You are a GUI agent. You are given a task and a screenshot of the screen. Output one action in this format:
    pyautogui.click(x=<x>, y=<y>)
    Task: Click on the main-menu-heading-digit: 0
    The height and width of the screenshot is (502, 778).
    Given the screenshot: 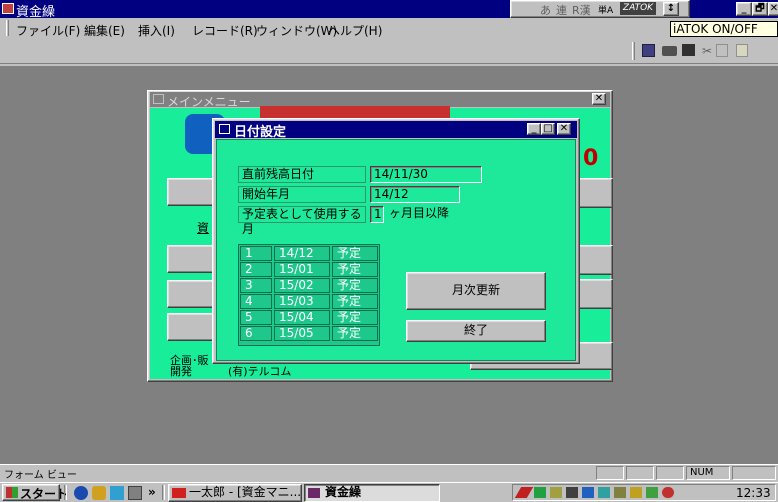 What is the action you would take?
    pyautogui.click(x=591, y=158)
    